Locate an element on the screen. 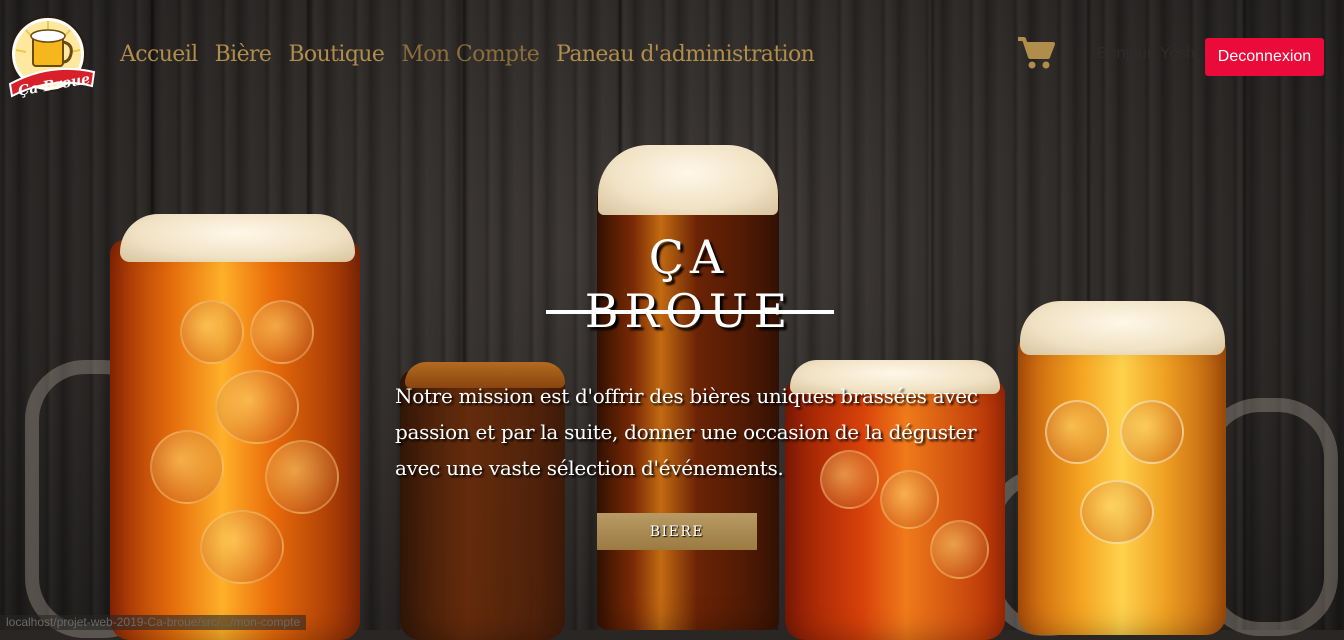 Image resolution: width=1344 pixels, height=640 pixels. cart-icon is located at coordinates (1036, 53).